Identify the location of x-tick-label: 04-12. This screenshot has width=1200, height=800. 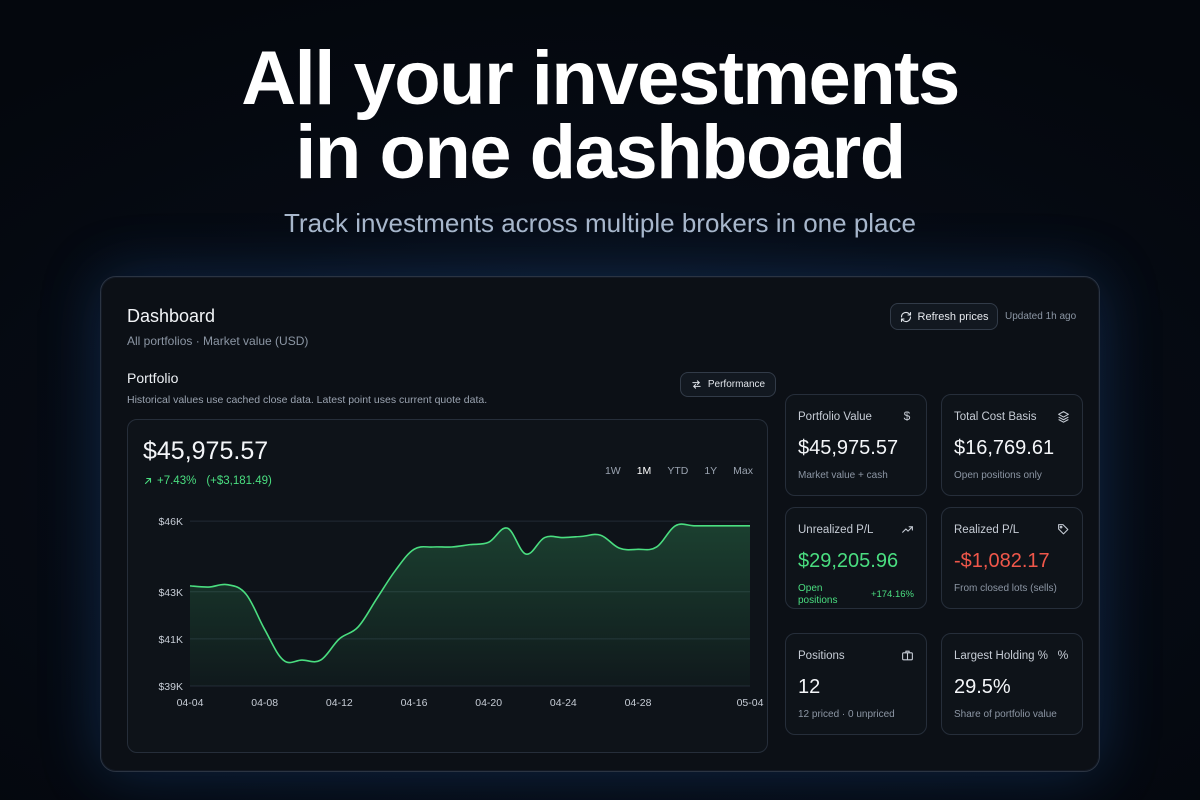
(339, 703).